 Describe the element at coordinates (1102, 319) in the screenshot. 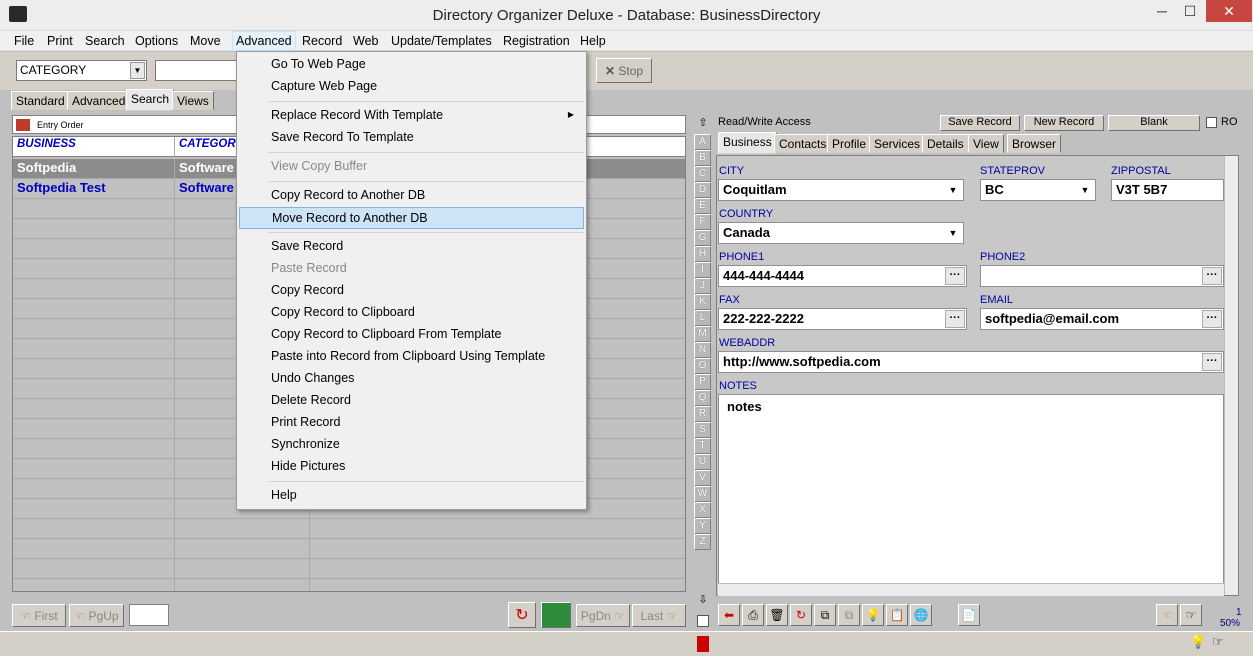

I see `email-field: softpedia@email.com ···` at that location.